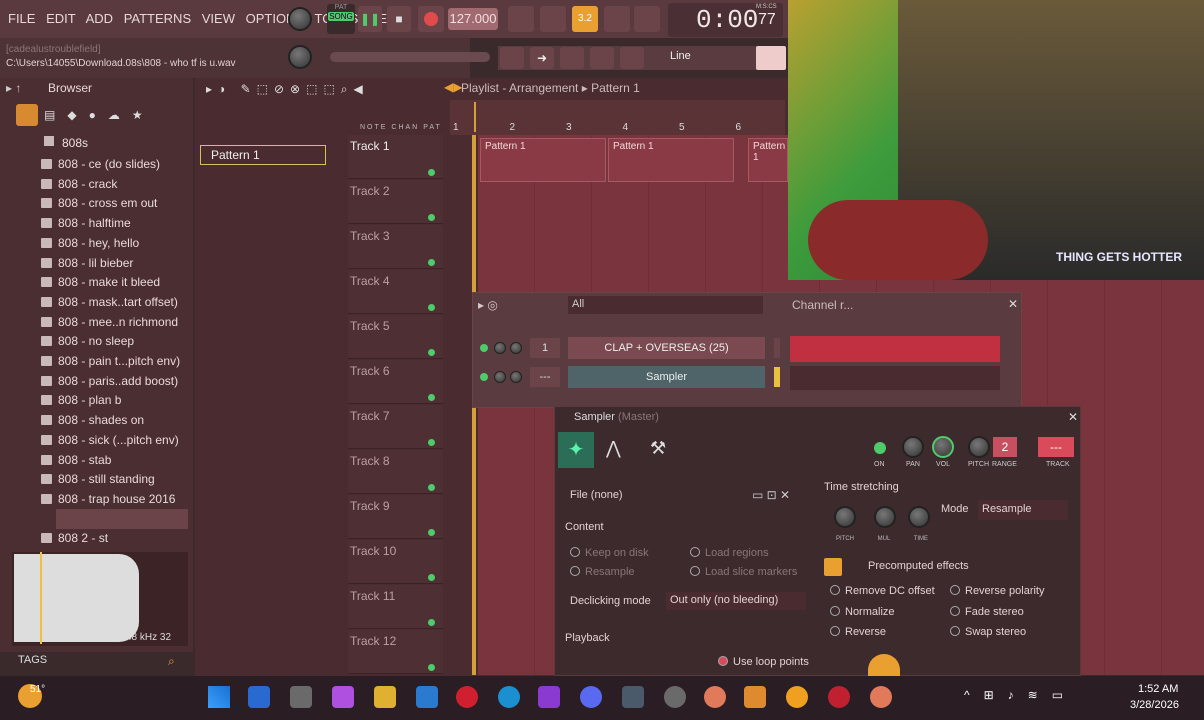 Image resolution: width=1204 pixels, height=720 pixels. What do you see at coordinates (736, 601) in the screenshot?
I see `declicking-select: Out only (no bleeding)` at bounding box center [736, 601].